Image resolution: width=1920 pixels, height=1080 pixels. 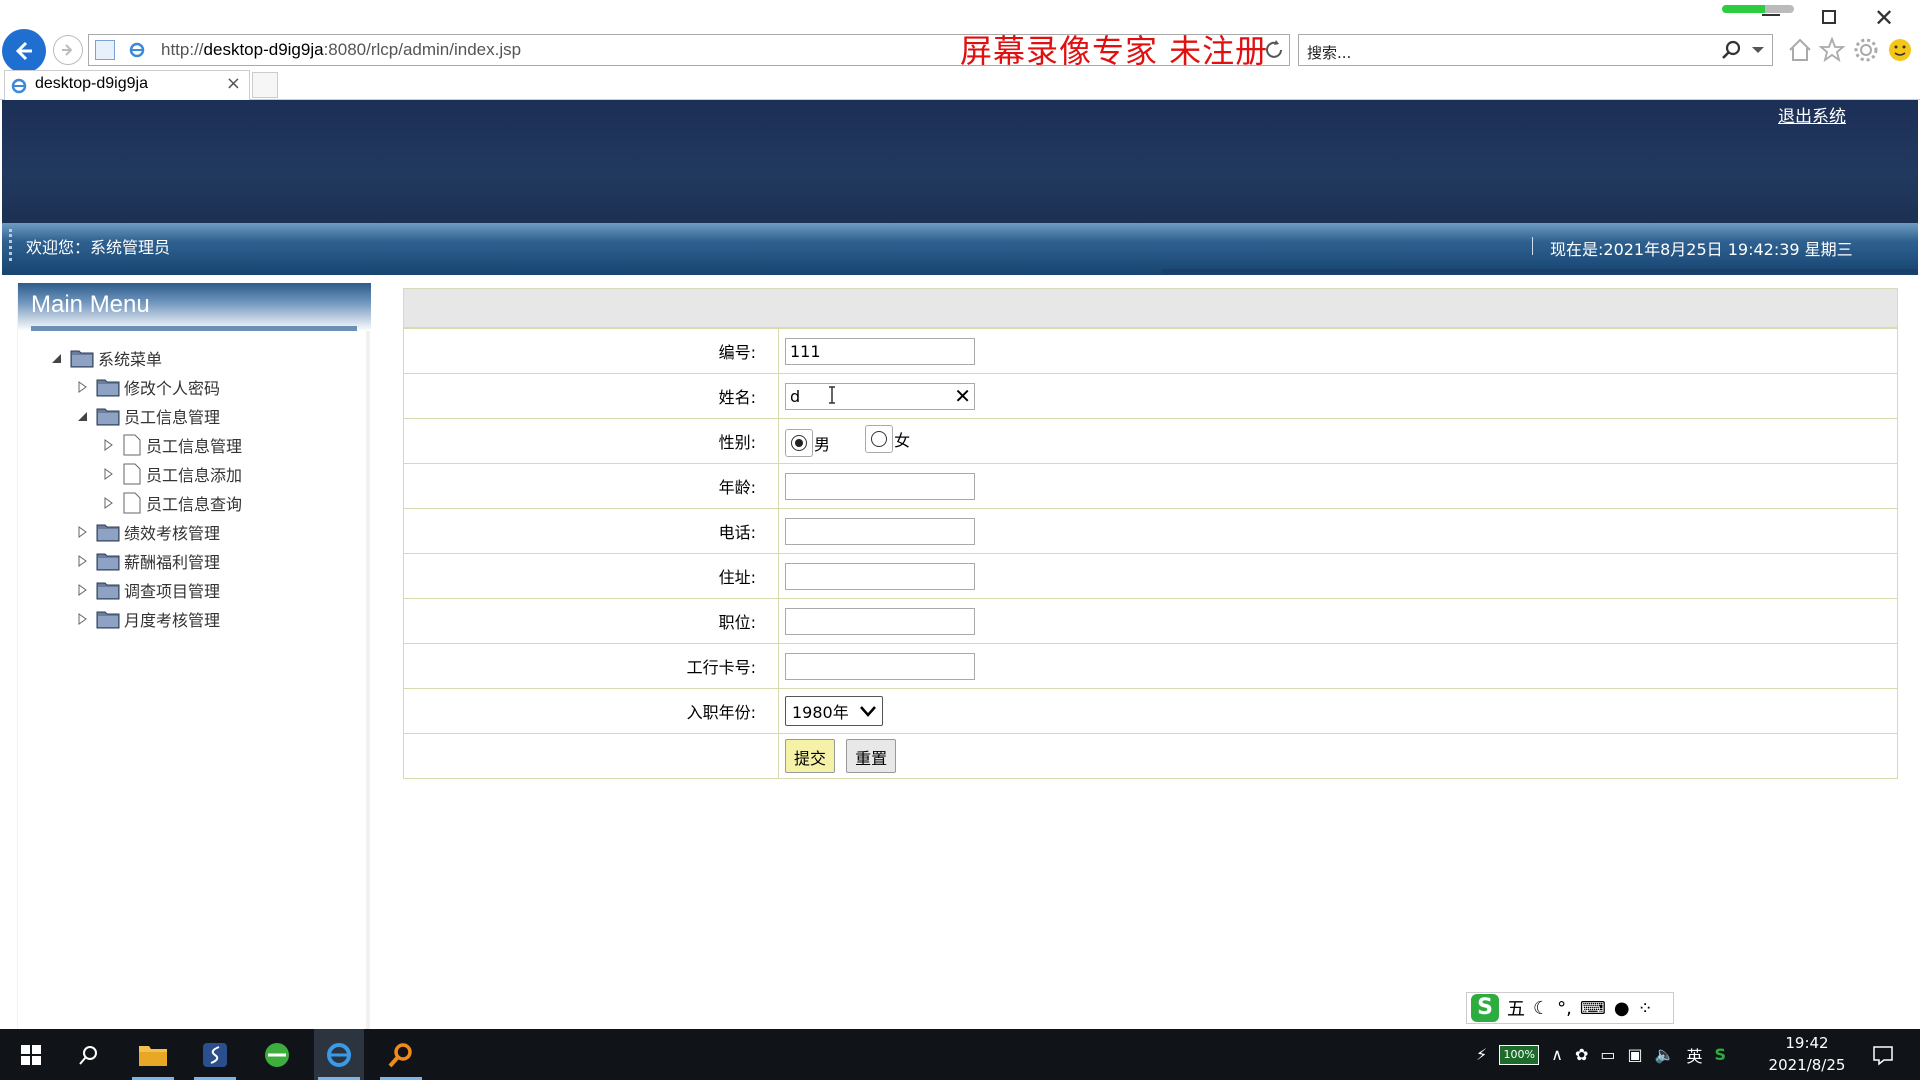 What do you see at coordinates (880, 486) in the screenshot?
I see `age-input` at bounding box center [880, 486].